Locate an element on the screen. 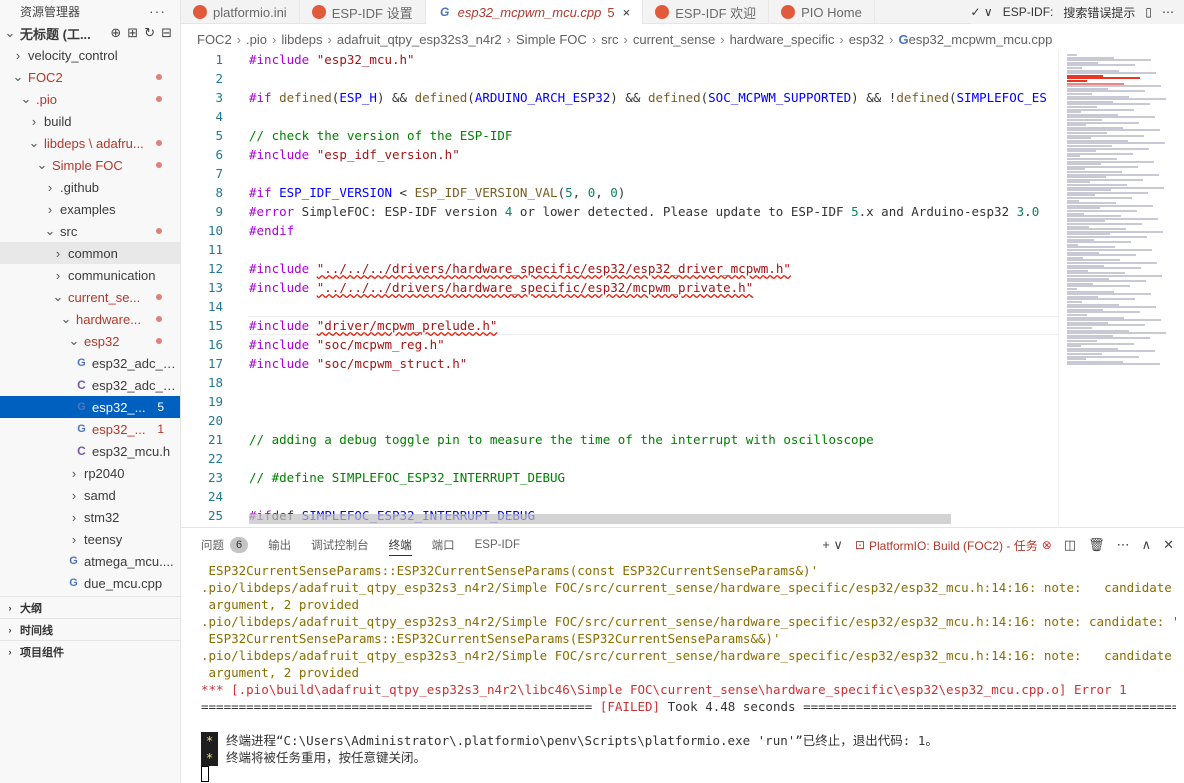 The image size is (1184, 783). tree-item: Gdue_mcu.cpp is located at coordinates (90, 583).